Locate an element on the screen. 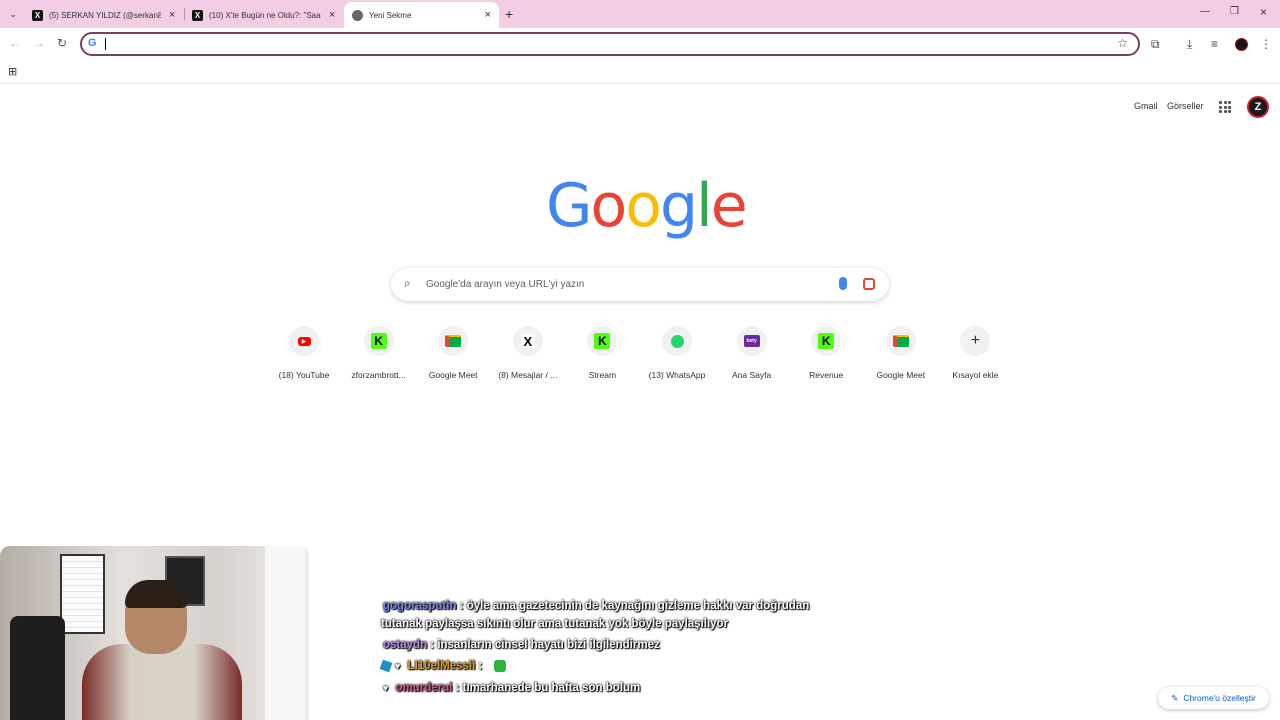  shortcut-tile: + Kısayol ekle is located at coordinates (975, 356).